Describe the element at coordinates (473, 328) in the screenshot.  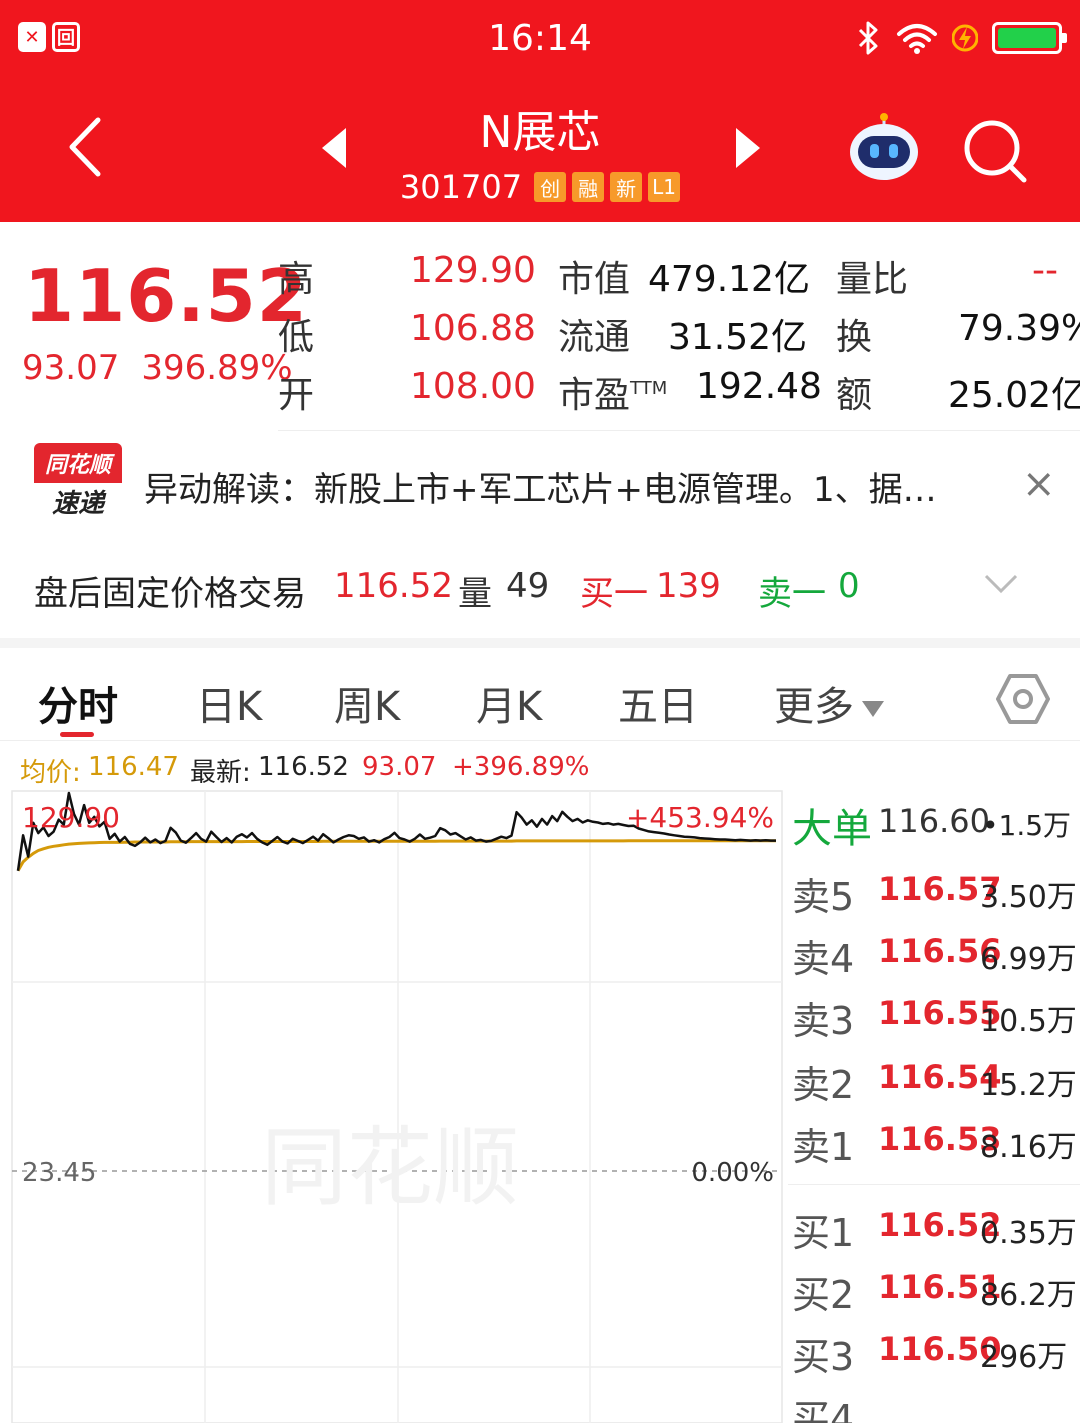
I see `low-value: 106.88` at that location.